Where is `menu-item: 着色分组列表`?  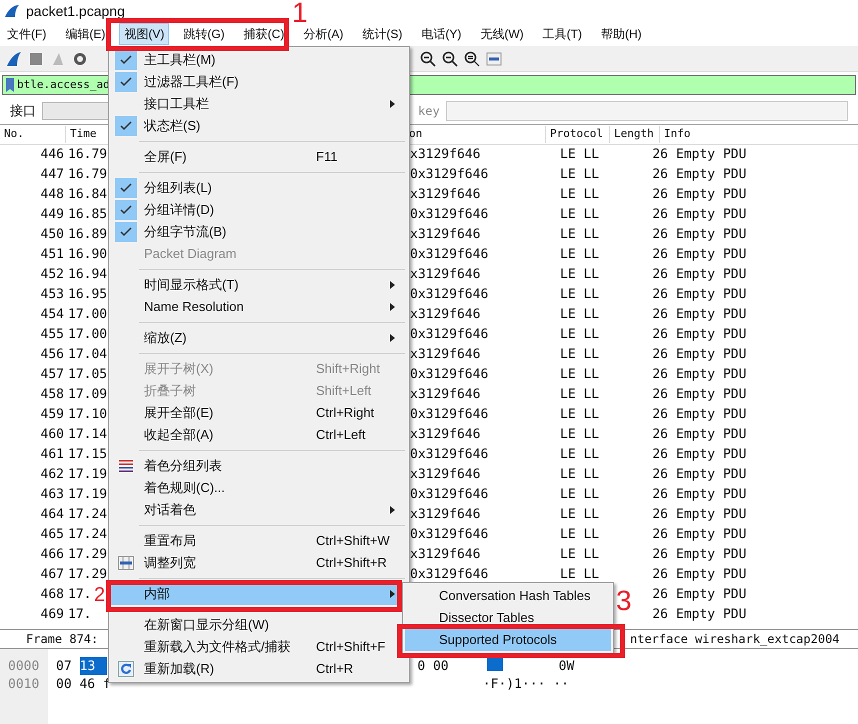 menu-item: 着色分组列表 is located at coordinates (256, 466).